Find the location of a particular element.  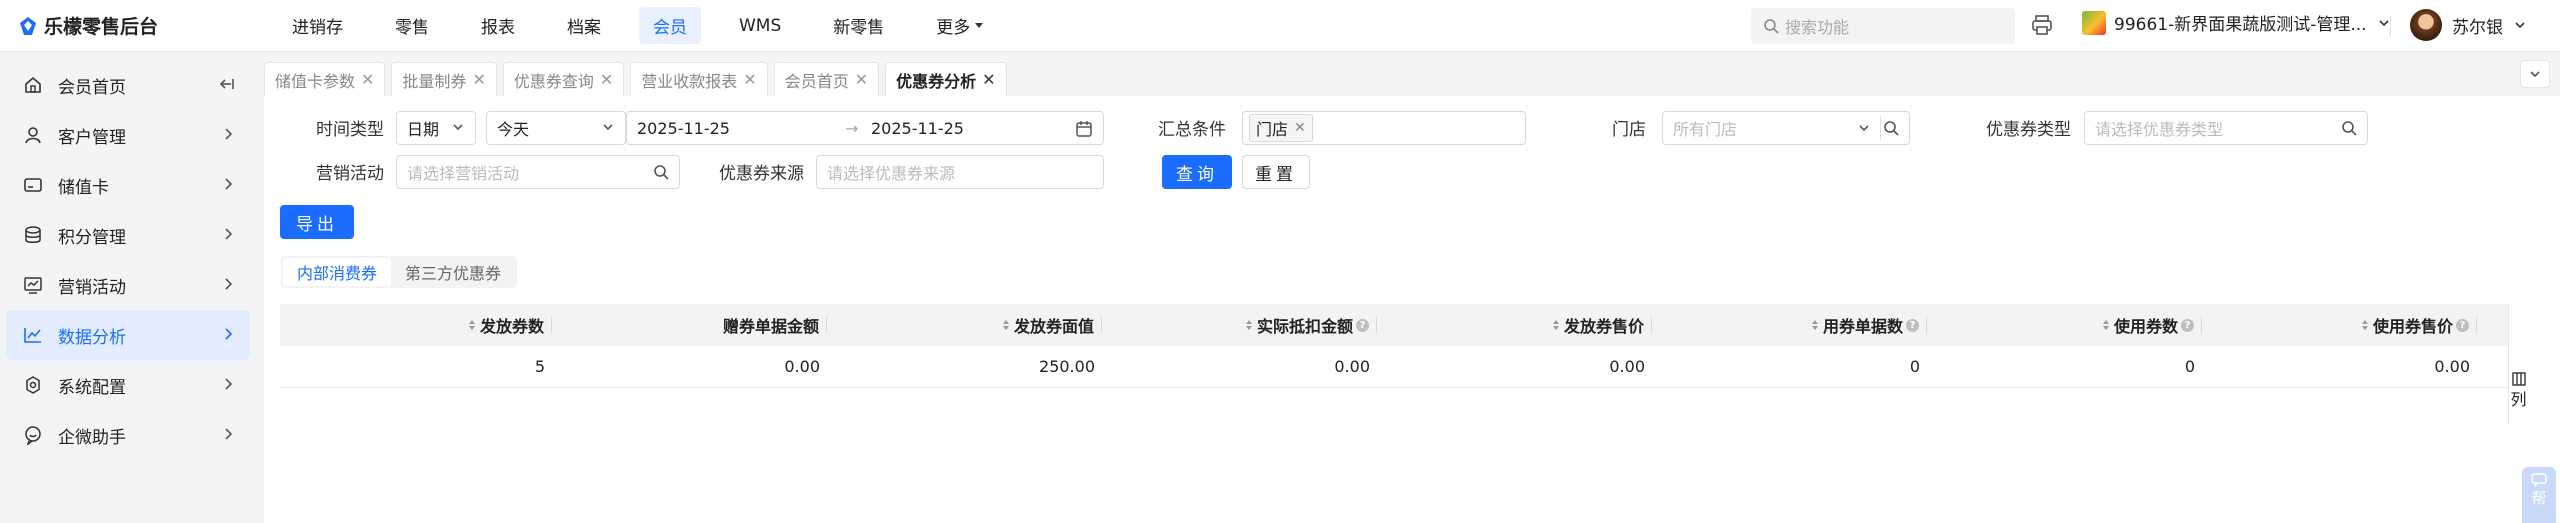

coupon-kind-tab-1: 第三方优惠券 is located at coordinates (453, 272).